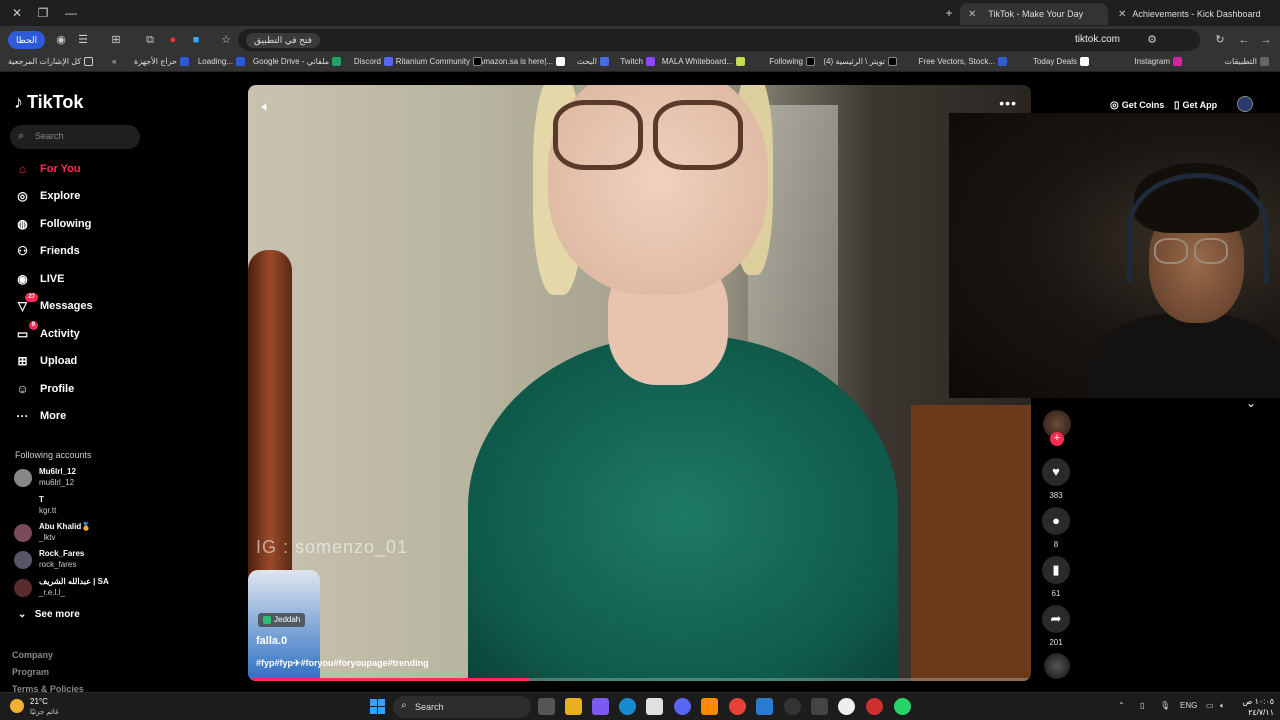  Describe the element at coordinates (792, 706) in the screenshot. I see `obs-icon` at that location.